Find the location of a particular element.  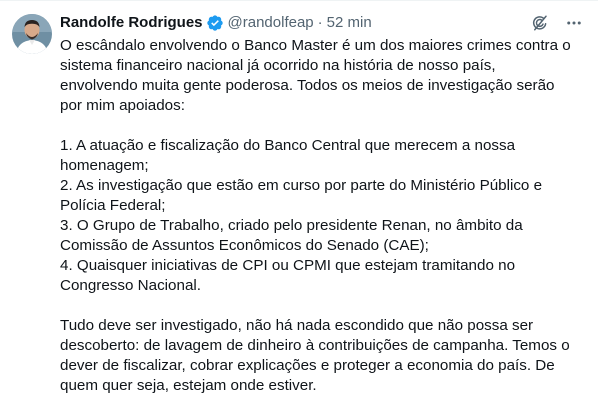

divider is located at coordinates (299, 0).